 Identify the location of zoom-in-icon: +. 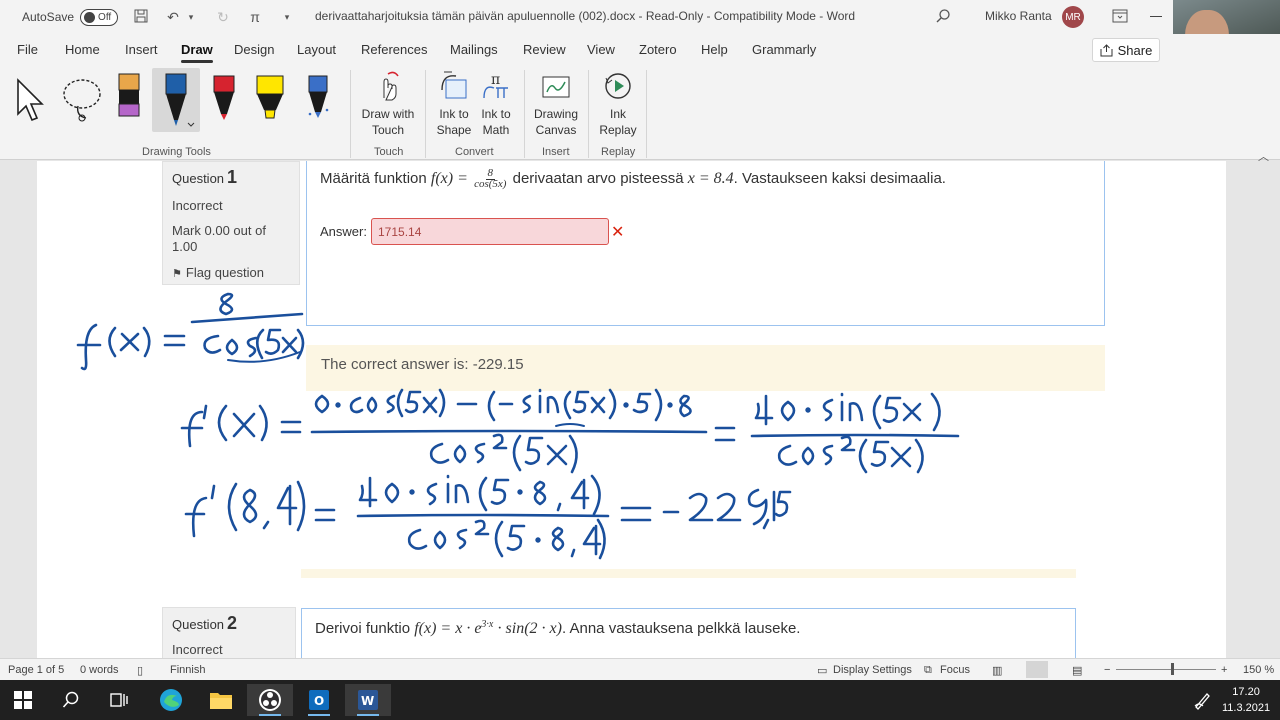
(1224, 670).